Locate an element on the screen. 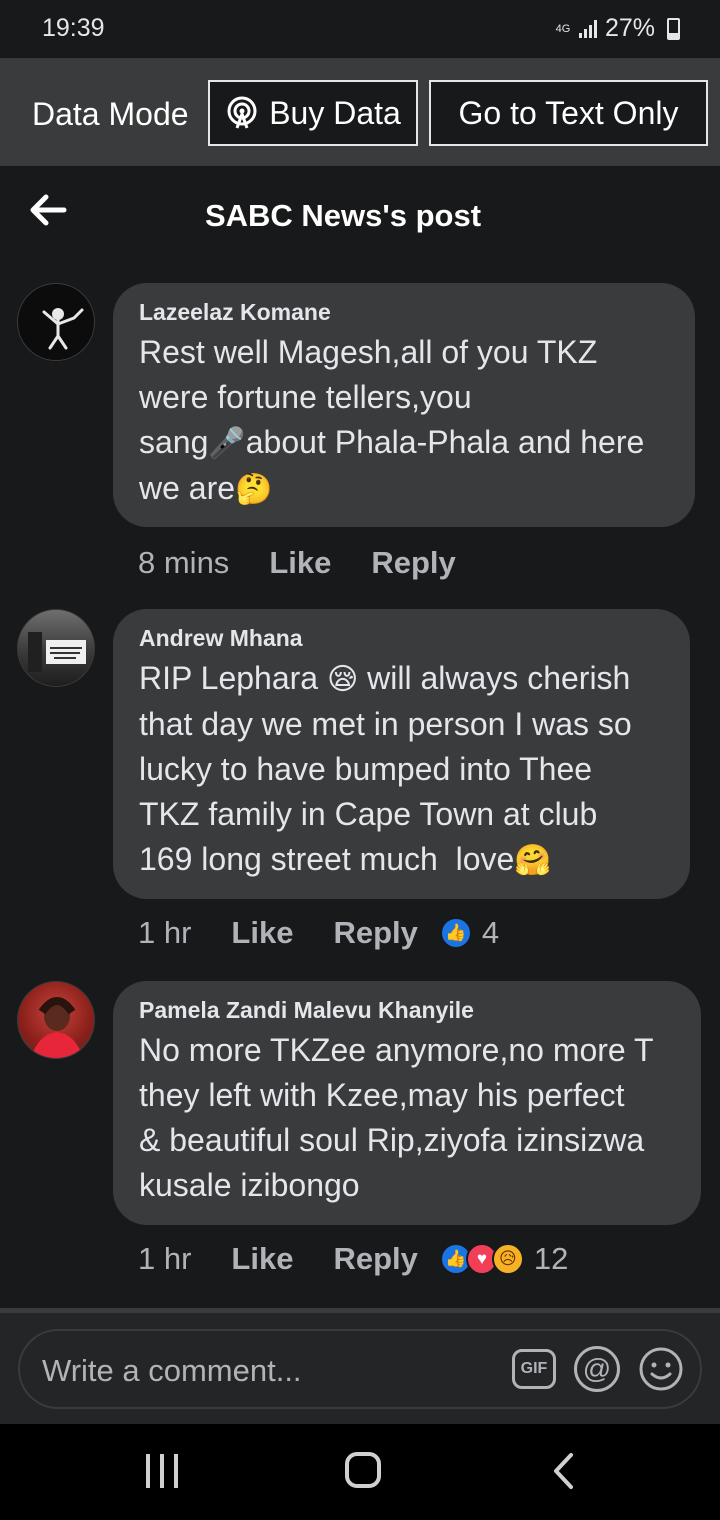 Image resolution: width=720 pixels, height=1520 pixels. data-mode-label: Data Mode is located at coordinates (110, 114).